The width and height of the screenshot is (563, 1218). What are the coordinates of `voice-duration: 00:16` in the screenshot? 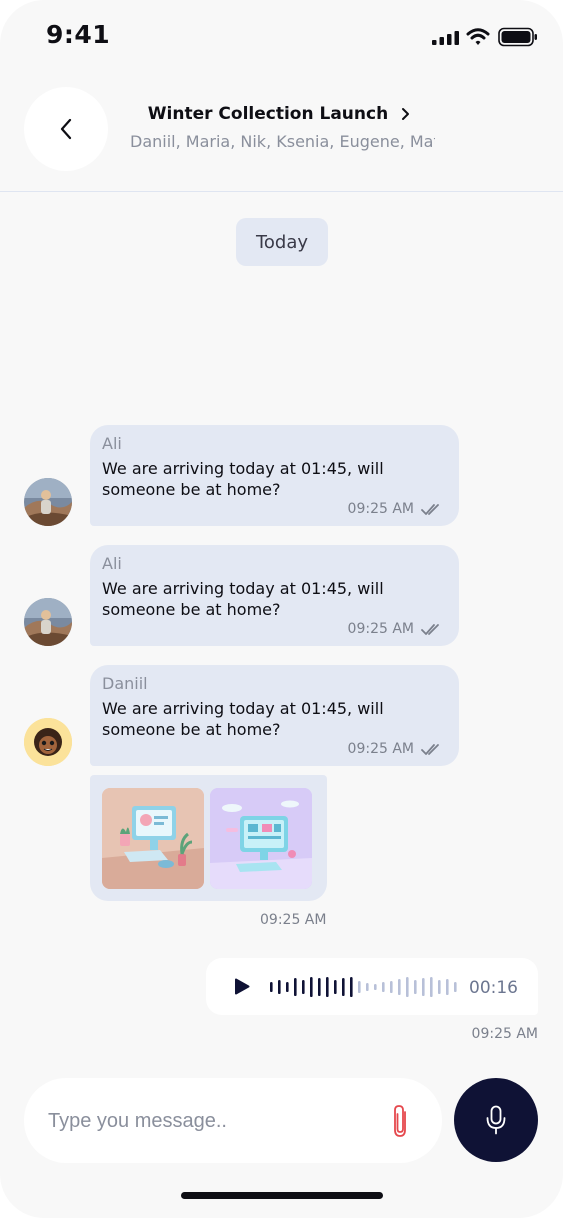 It's located at (493, 988).